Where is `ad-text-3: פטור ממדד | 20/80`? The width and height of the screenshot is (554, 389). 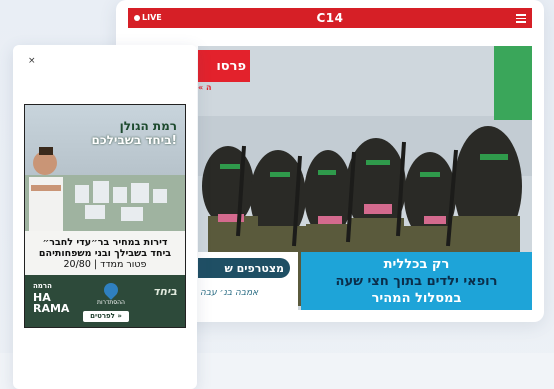 ad-text-3: פטור ממדד | 20/80 is located at coordinates (105, 264).